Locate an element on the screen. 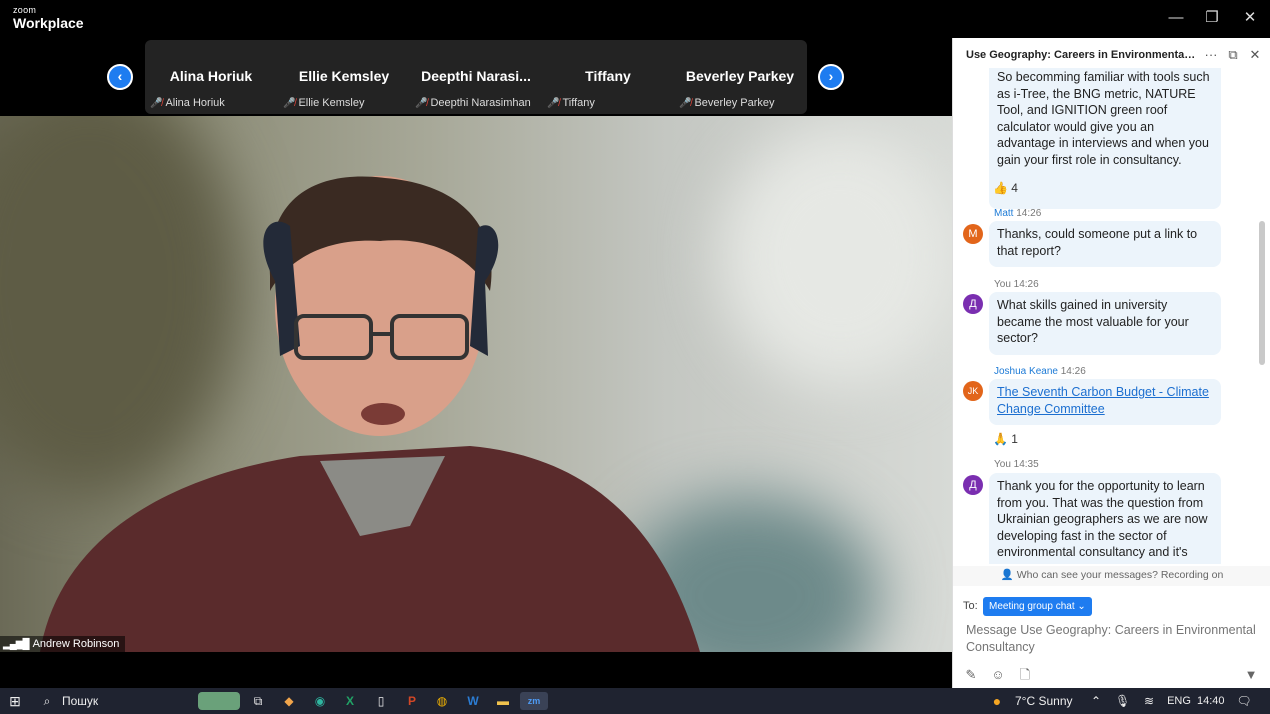 The height and width of the screenshot is (714, 1270). message-sender: You 14:26 is located at coordinates (1016, 284).